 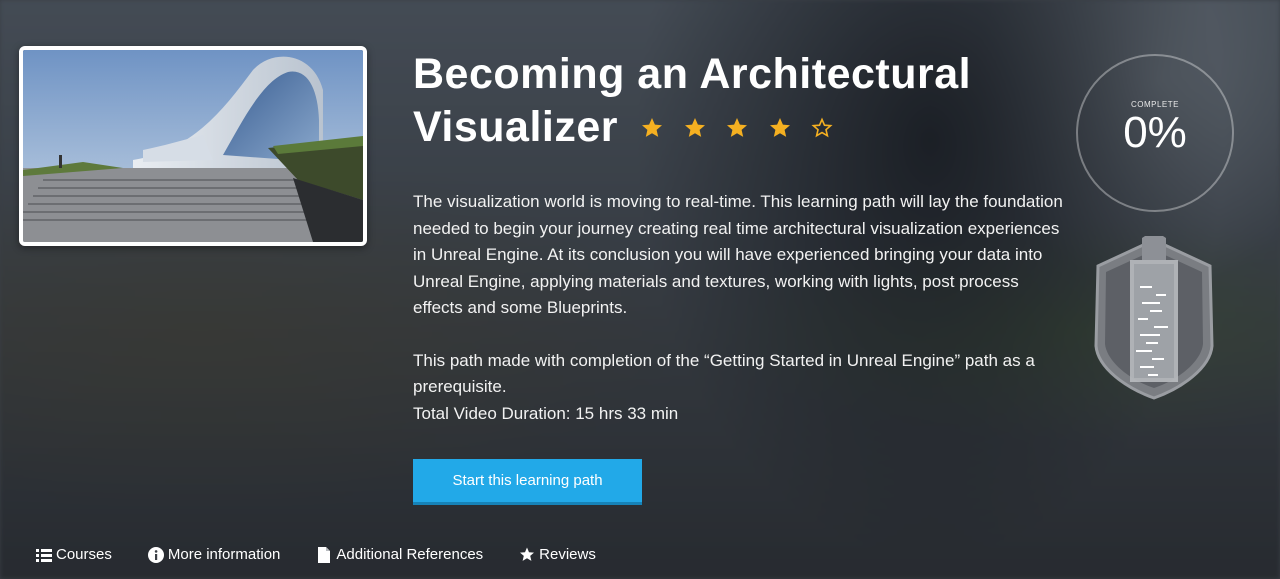 What do you see at coordinates (84, 554) in the screenshot?
I see `tab-label: Courses` at bounding box center [84, 554].